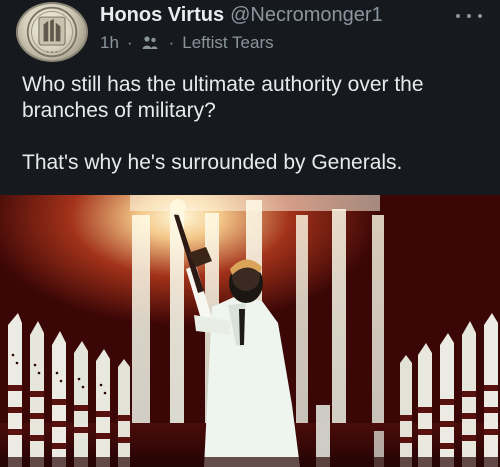  I want to click on timestamp: 1h, so click(109, 43).